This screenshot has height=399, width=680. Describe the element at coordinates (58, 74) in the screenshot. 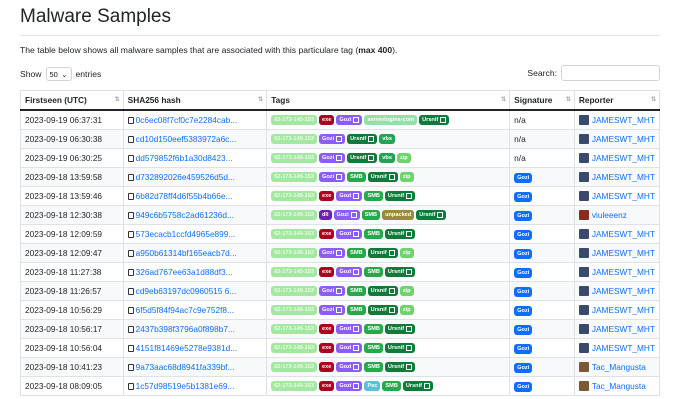

I see `page-size-select: 50 ⌄` at that location.